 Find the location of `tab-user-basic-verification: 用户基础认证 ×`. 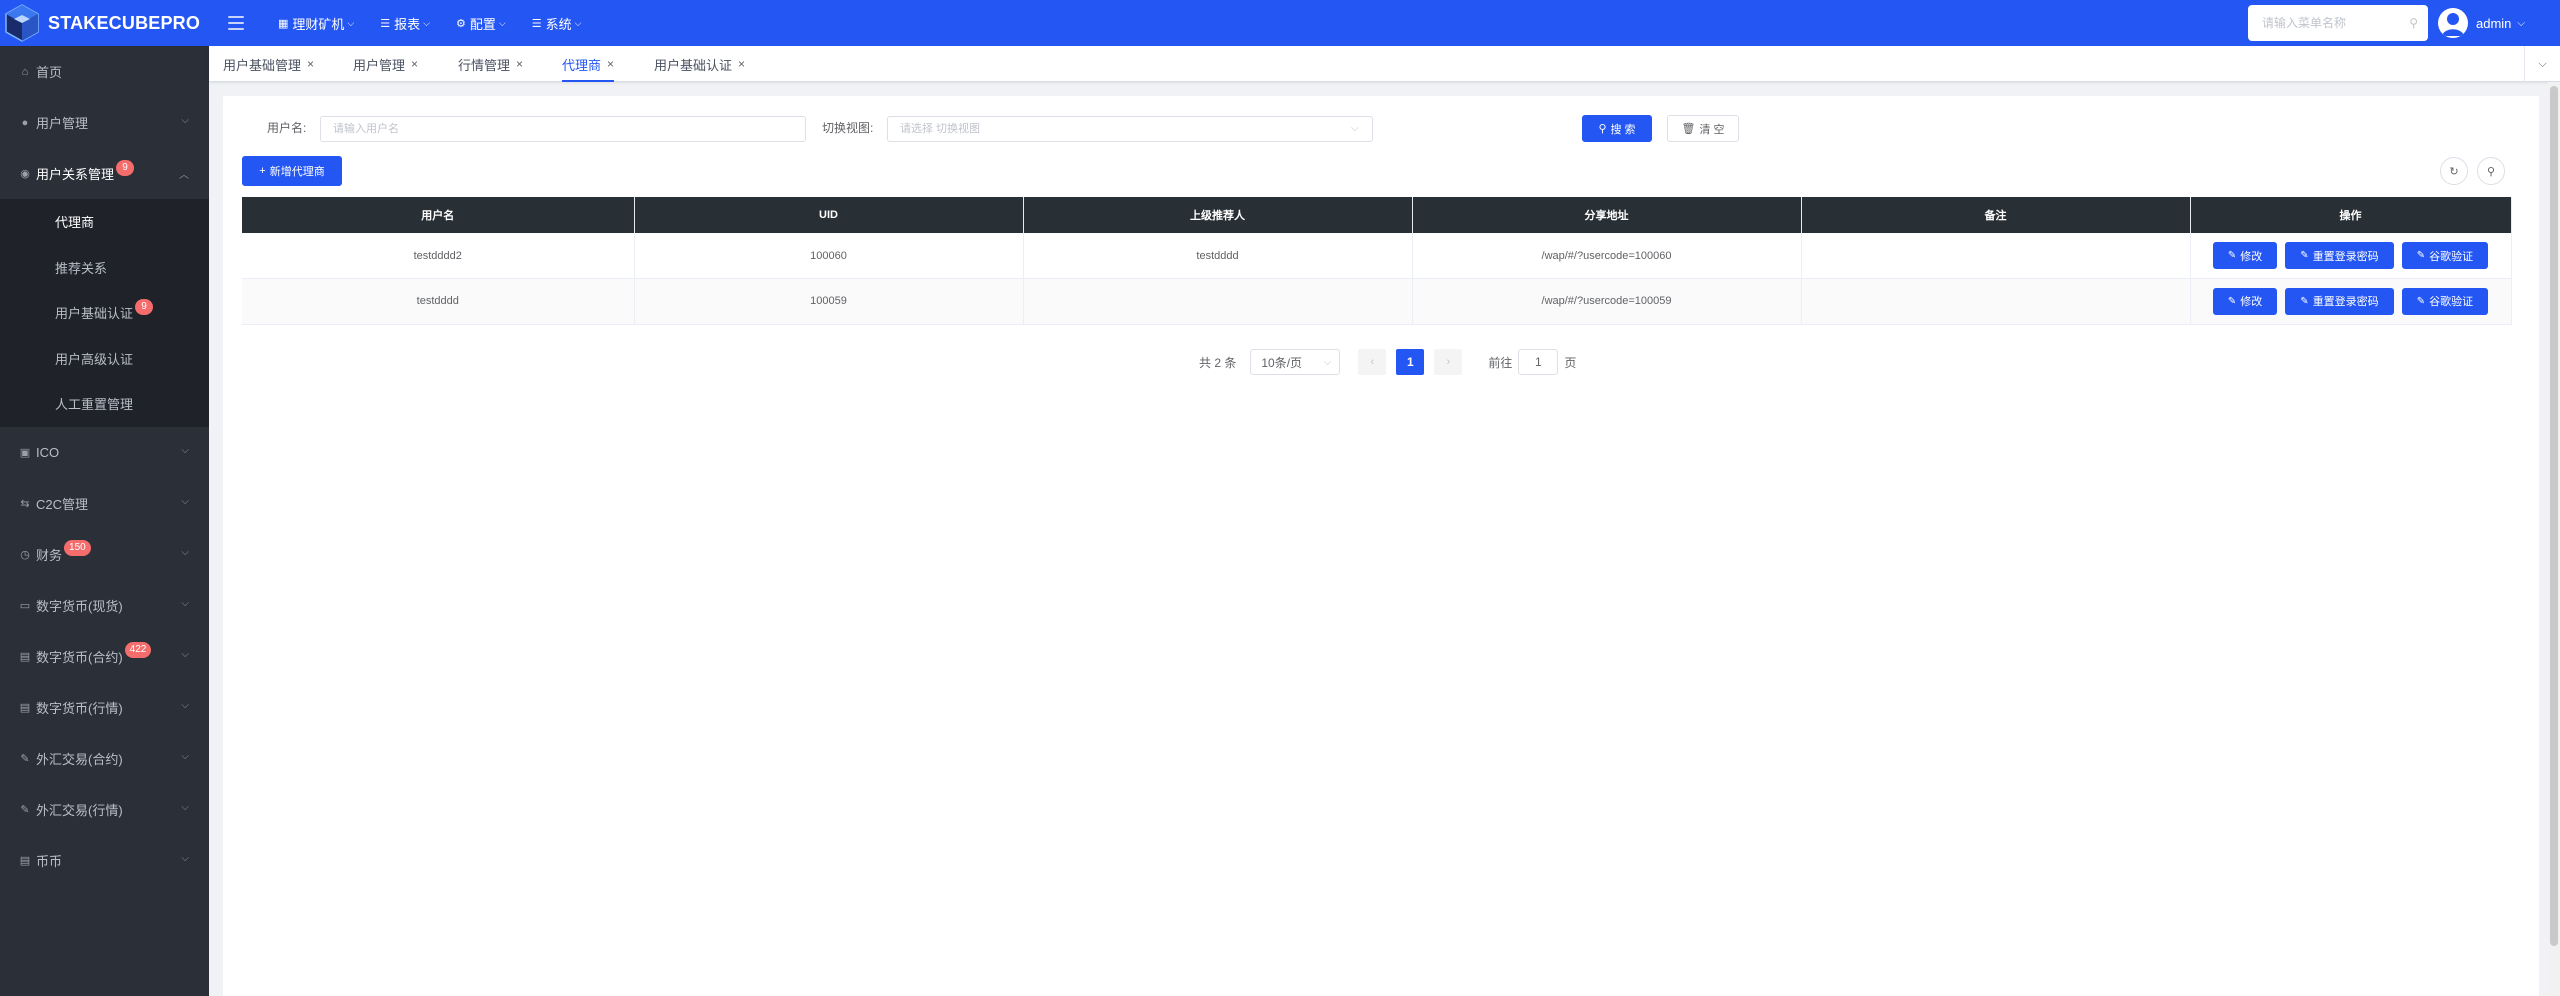

tab-user-basic-verification: 用户基础认证 × is located at coordinates (699, 64).